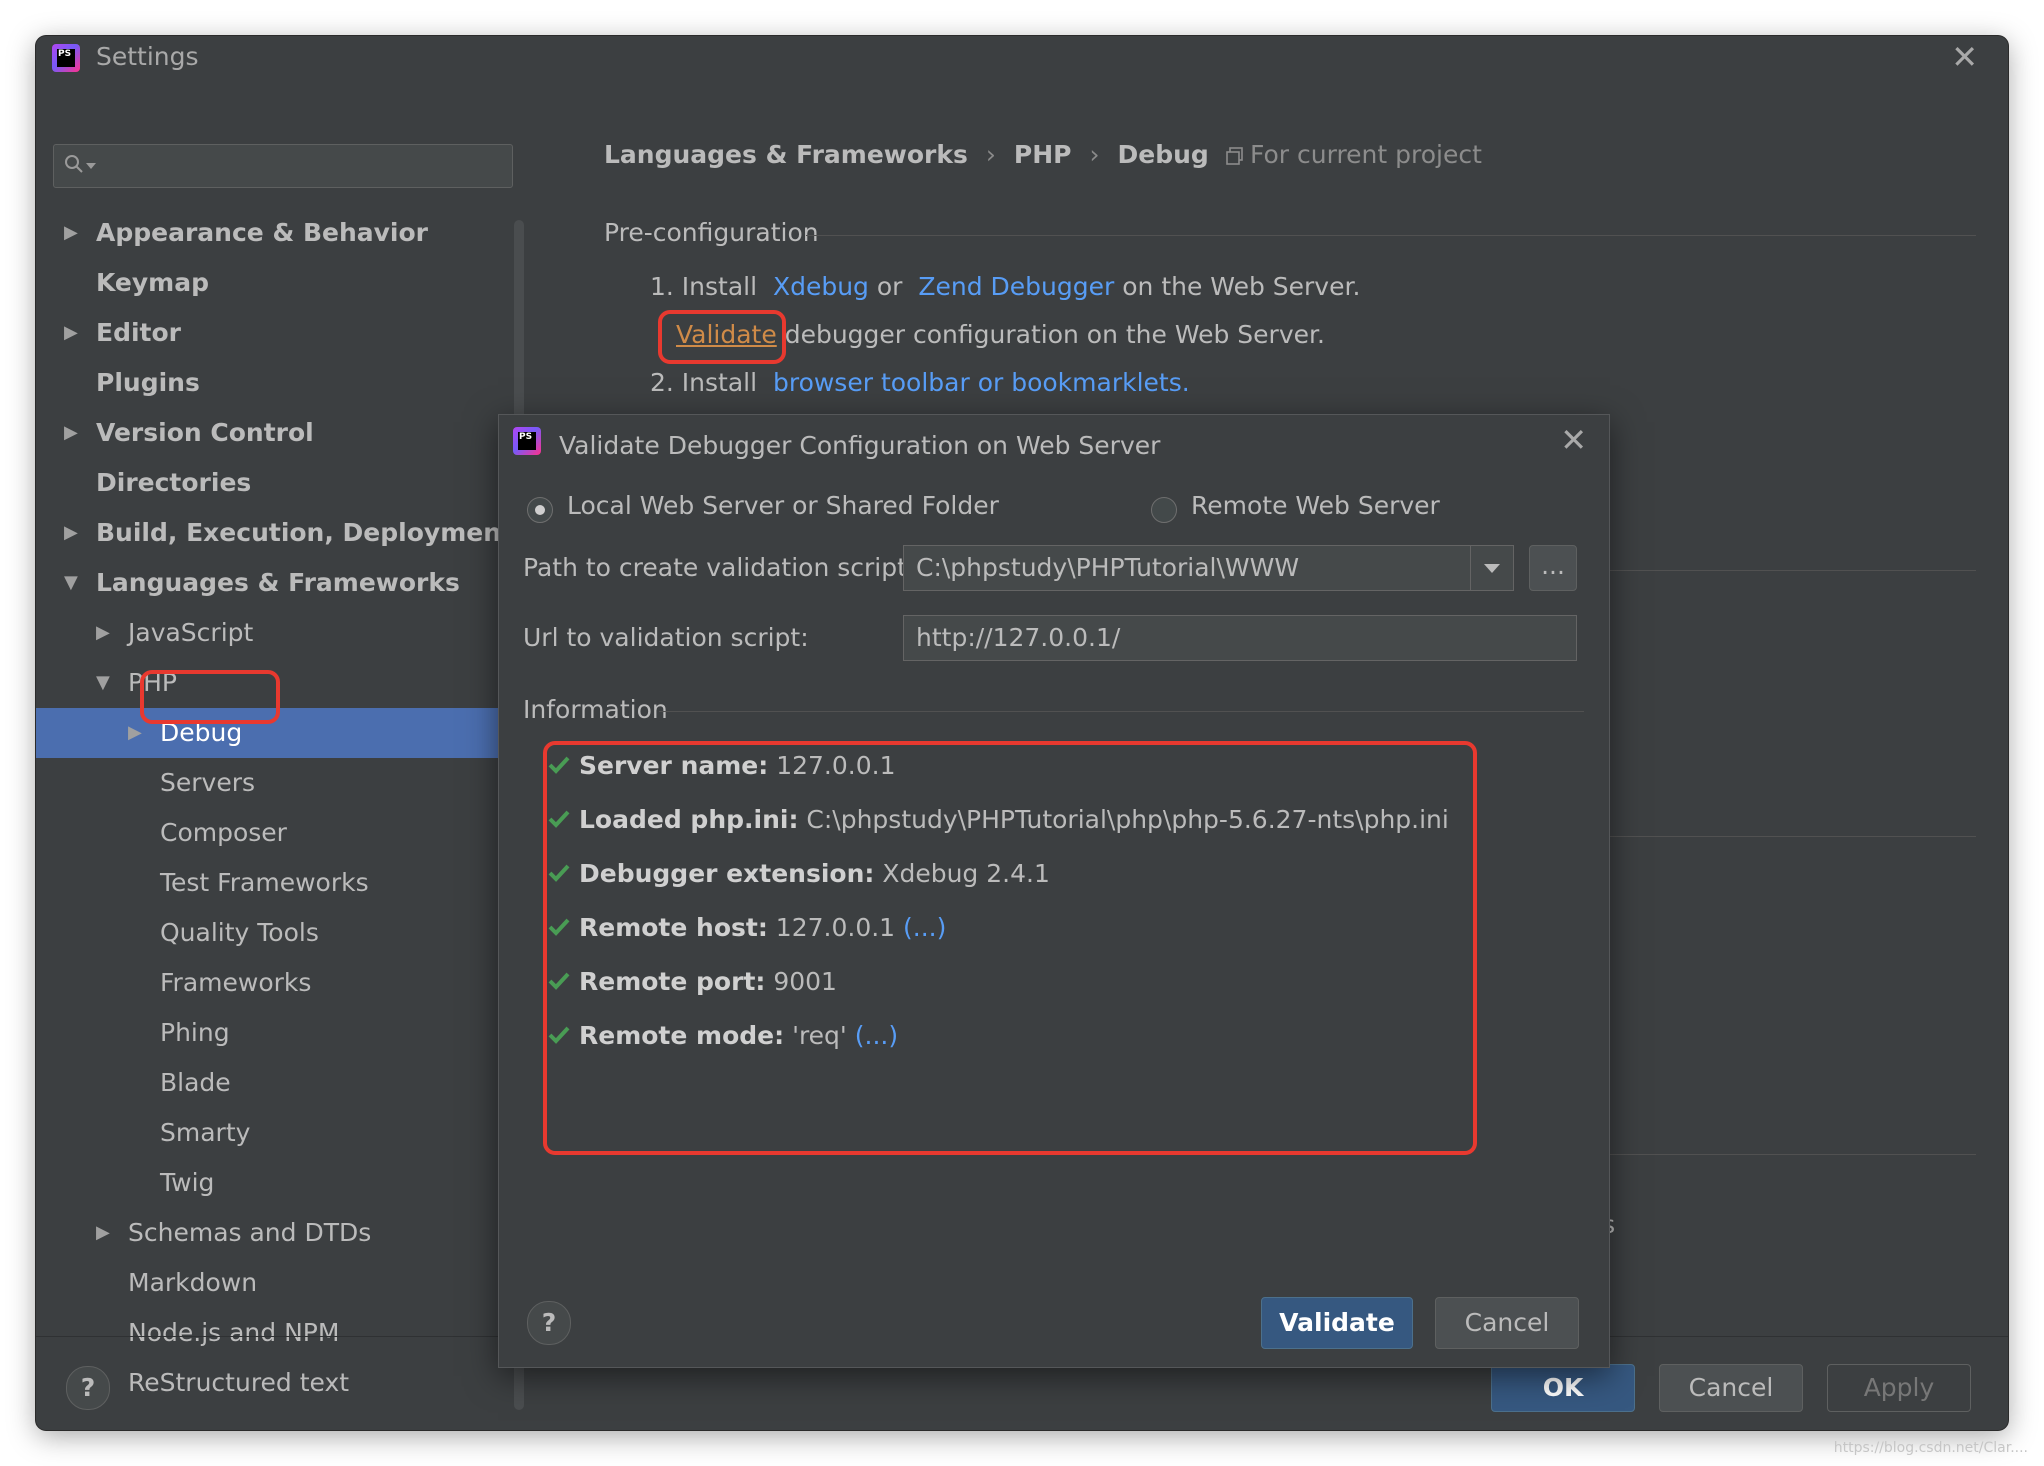 The width and height of the screenshot is (2044, 1466). I want to click on breadcrumb-item: Debug, so click(1163, 154).